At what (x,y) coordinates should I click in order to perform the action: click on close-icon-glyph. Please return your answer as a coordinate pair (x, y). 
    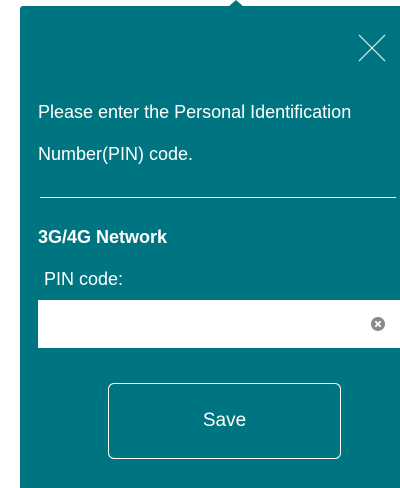
    Looking at the image, I should click on (372, 48).